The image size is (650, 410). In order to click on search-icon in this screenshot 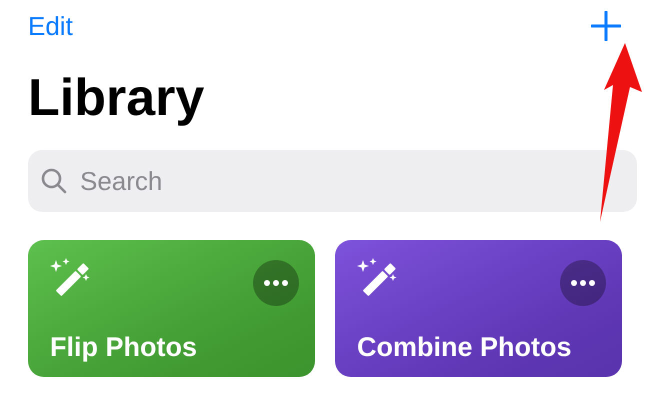, I will do `click(54, 181)`.